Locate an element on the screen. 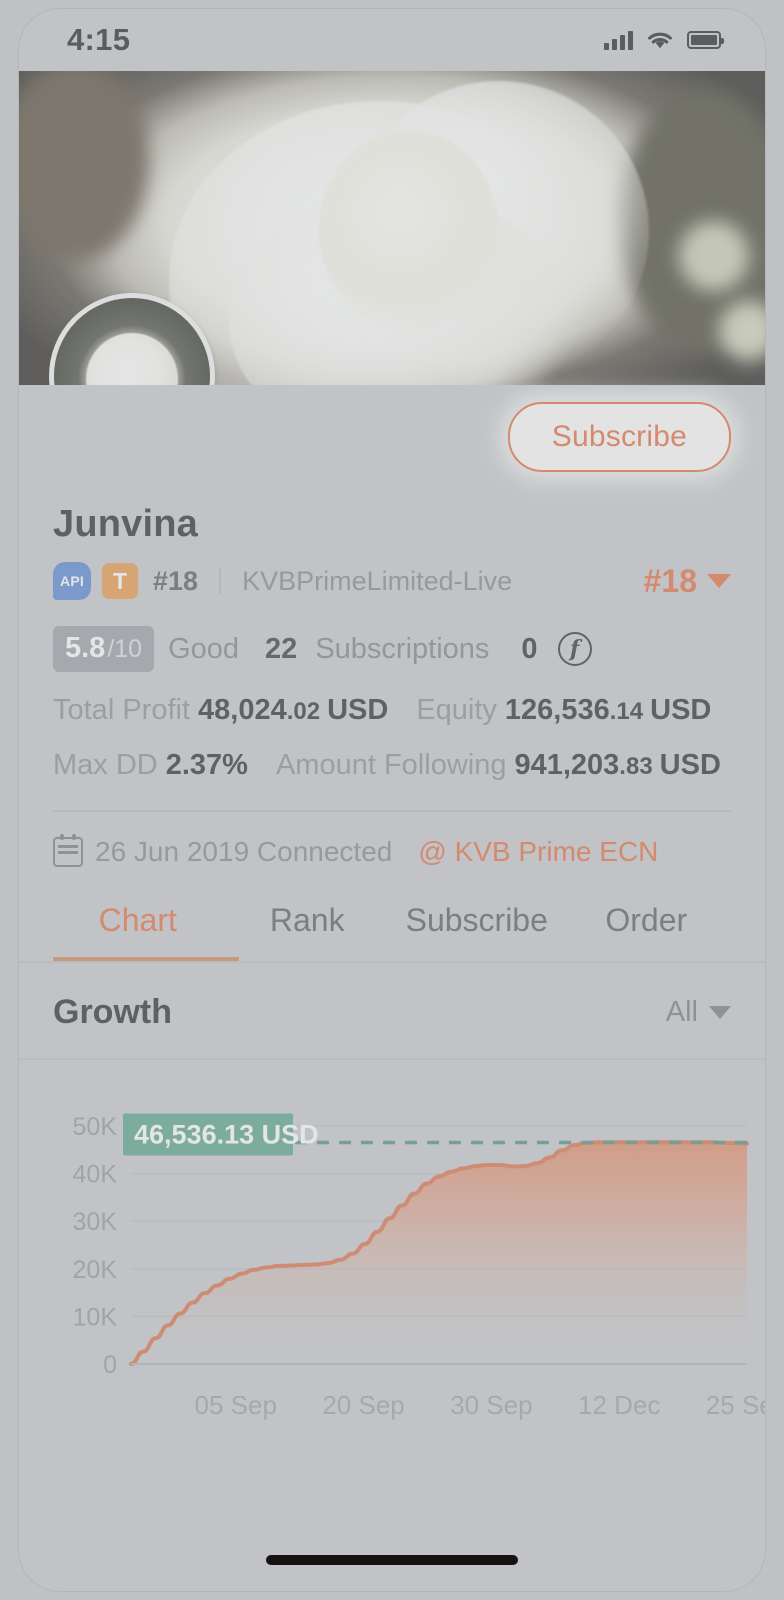 The height and width of the screenshot is (1600, 784). wifi-icon is located at coordinates (660, 40).